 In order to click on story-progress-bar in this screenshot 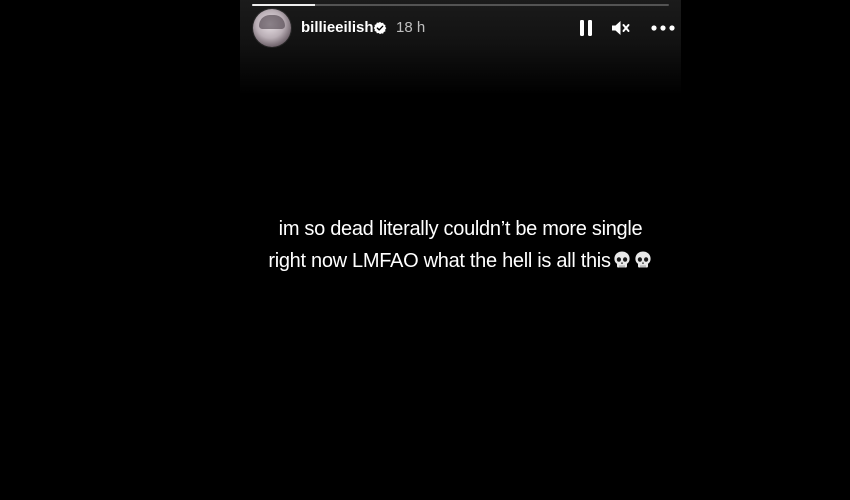, I will do `click(460, 5)`.